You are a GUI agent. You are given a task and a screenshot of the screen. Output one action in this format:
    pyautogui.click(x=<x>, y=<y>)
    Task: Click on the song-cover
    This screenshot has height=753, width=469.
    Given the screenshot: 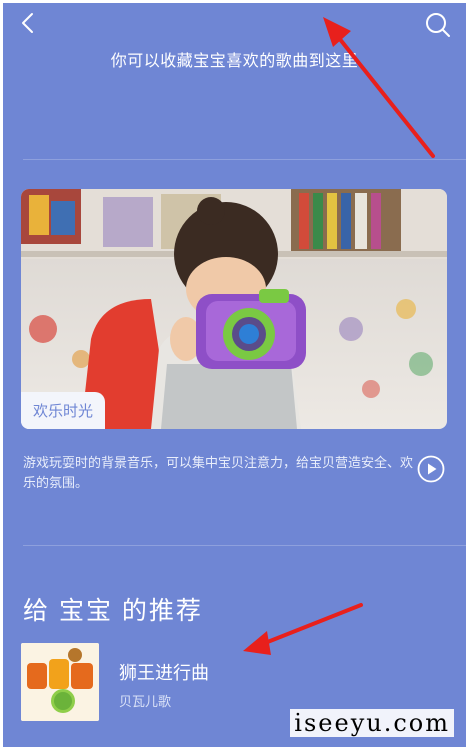 What is the action you would take?
    pyautogui.click(x=60, y=682)
    